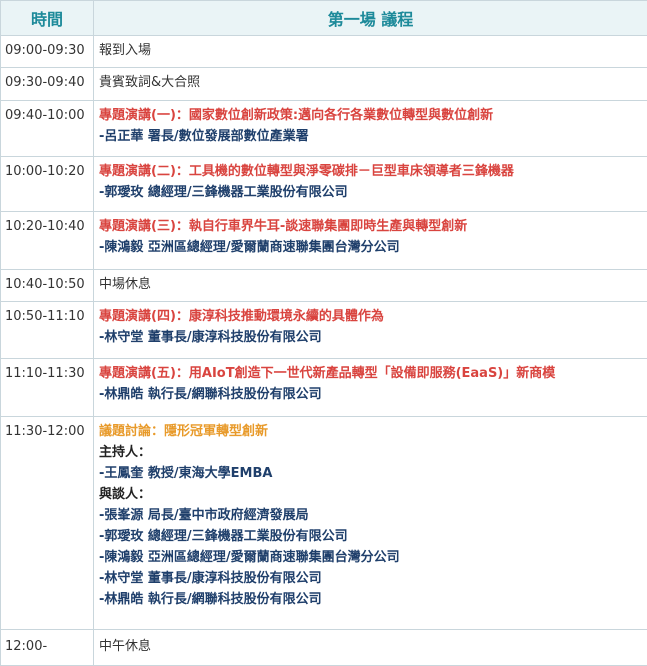  I want to click on time-cell: 10:40-10:50, so click(47, 282).